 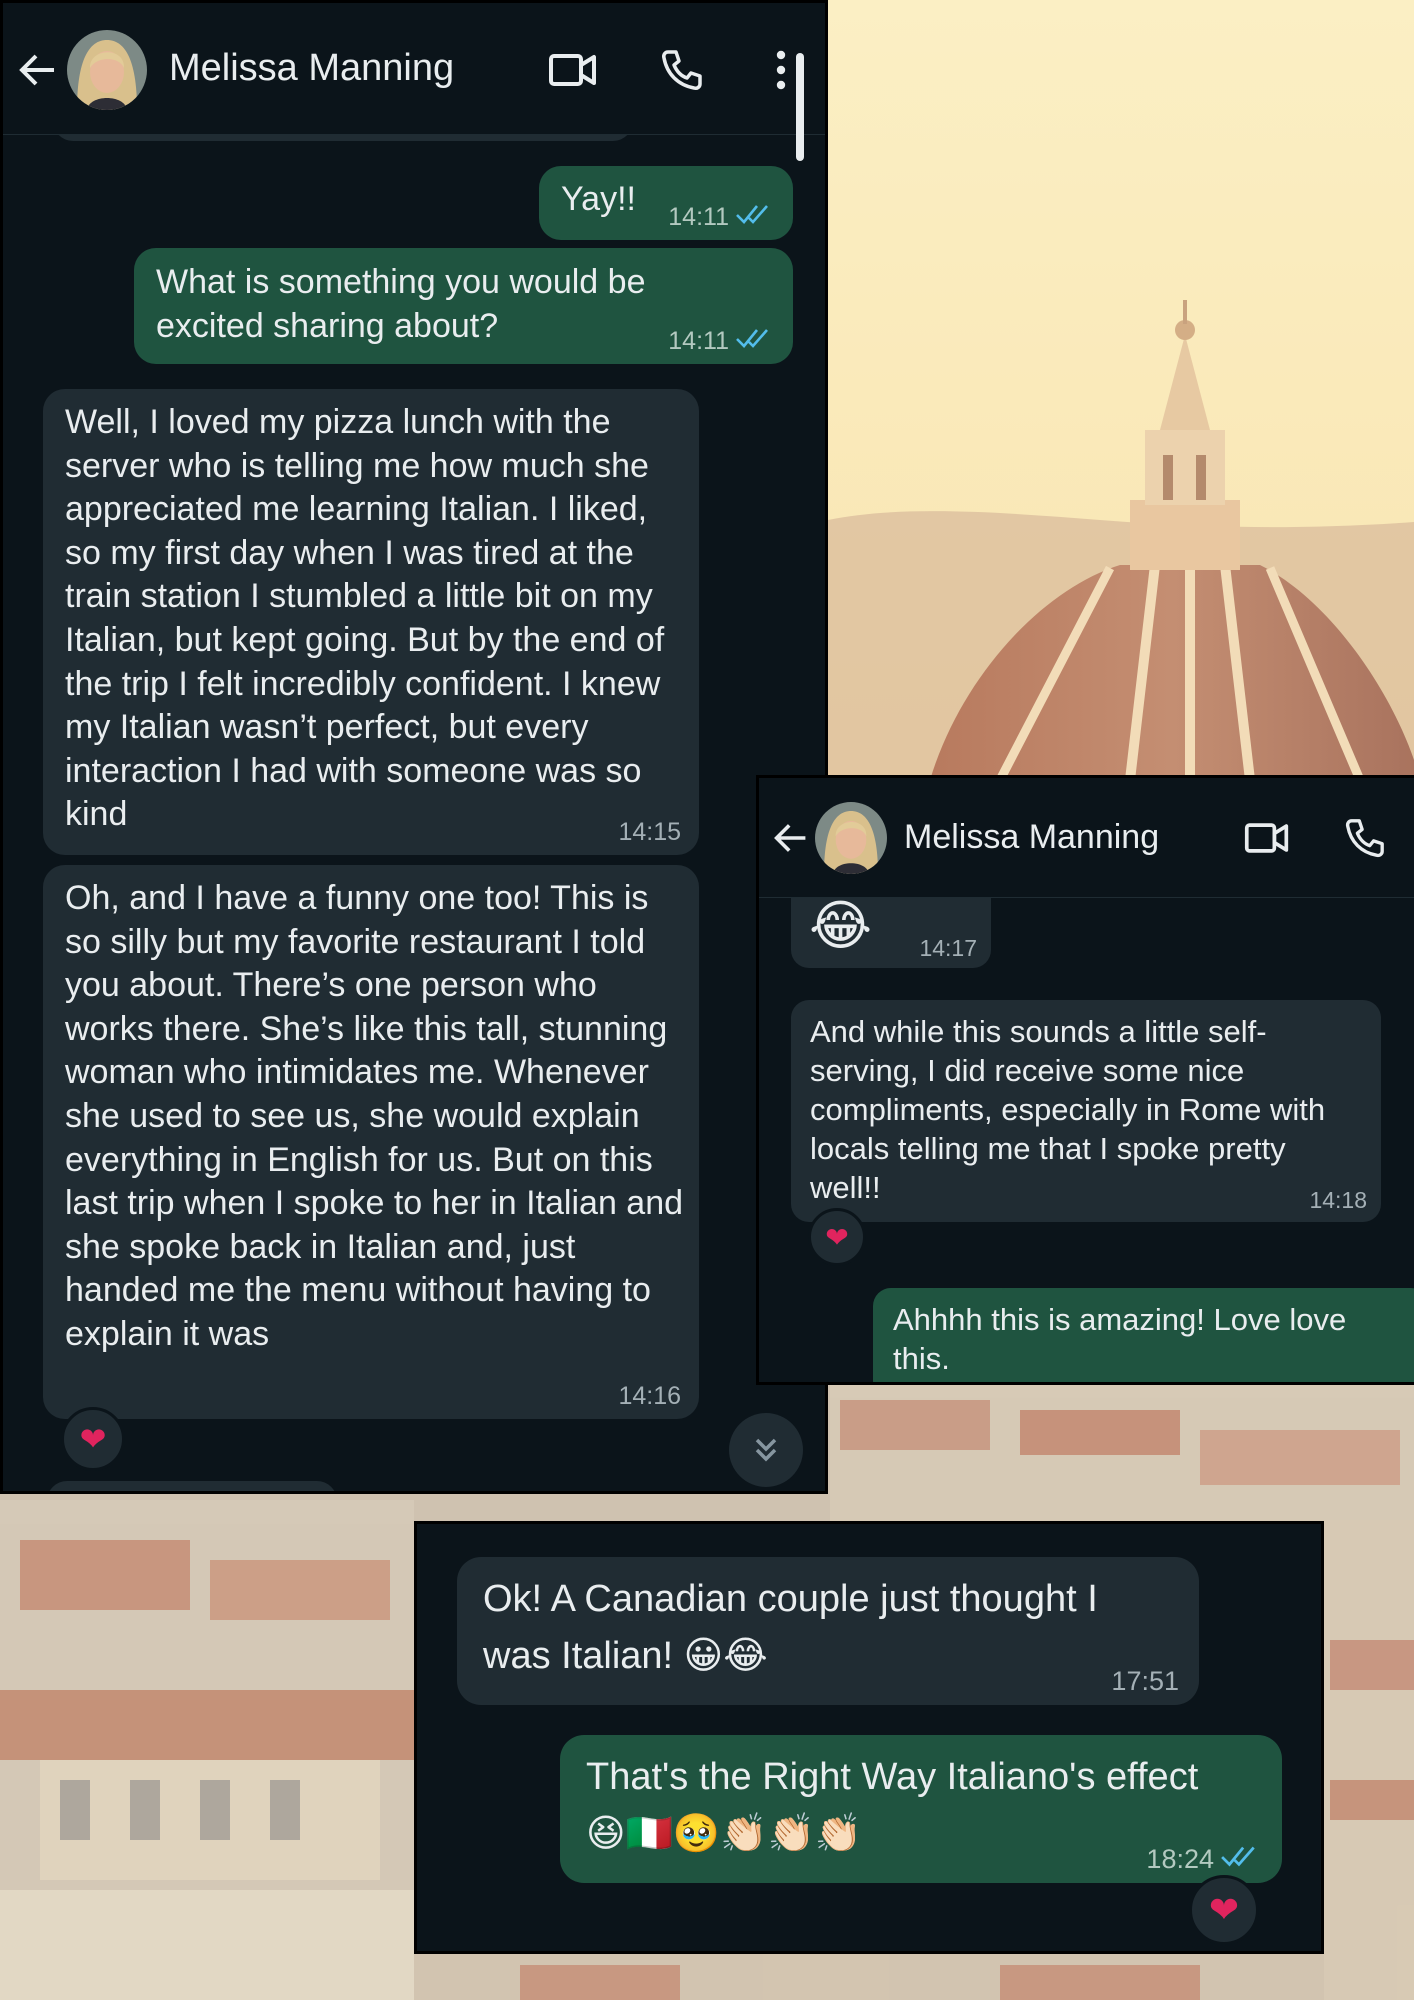 I want to click on scrollbar, so click(x=800, y=107).